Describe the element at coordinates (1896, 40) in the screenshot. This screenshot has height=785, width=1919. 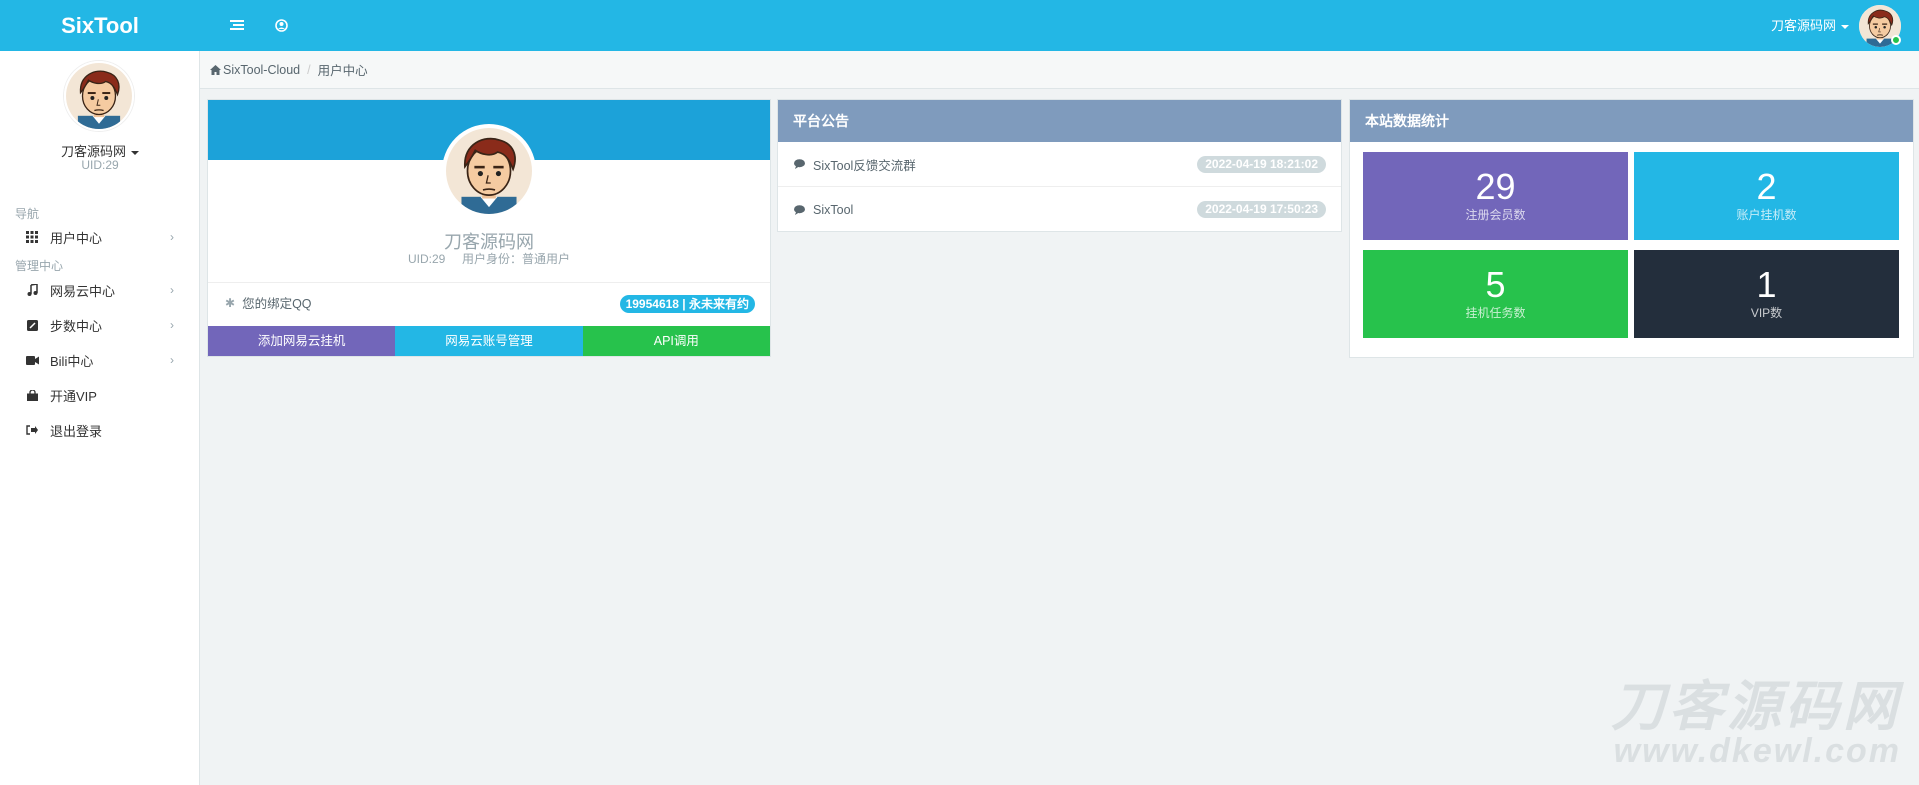
I see `online-status-dot` at that location.